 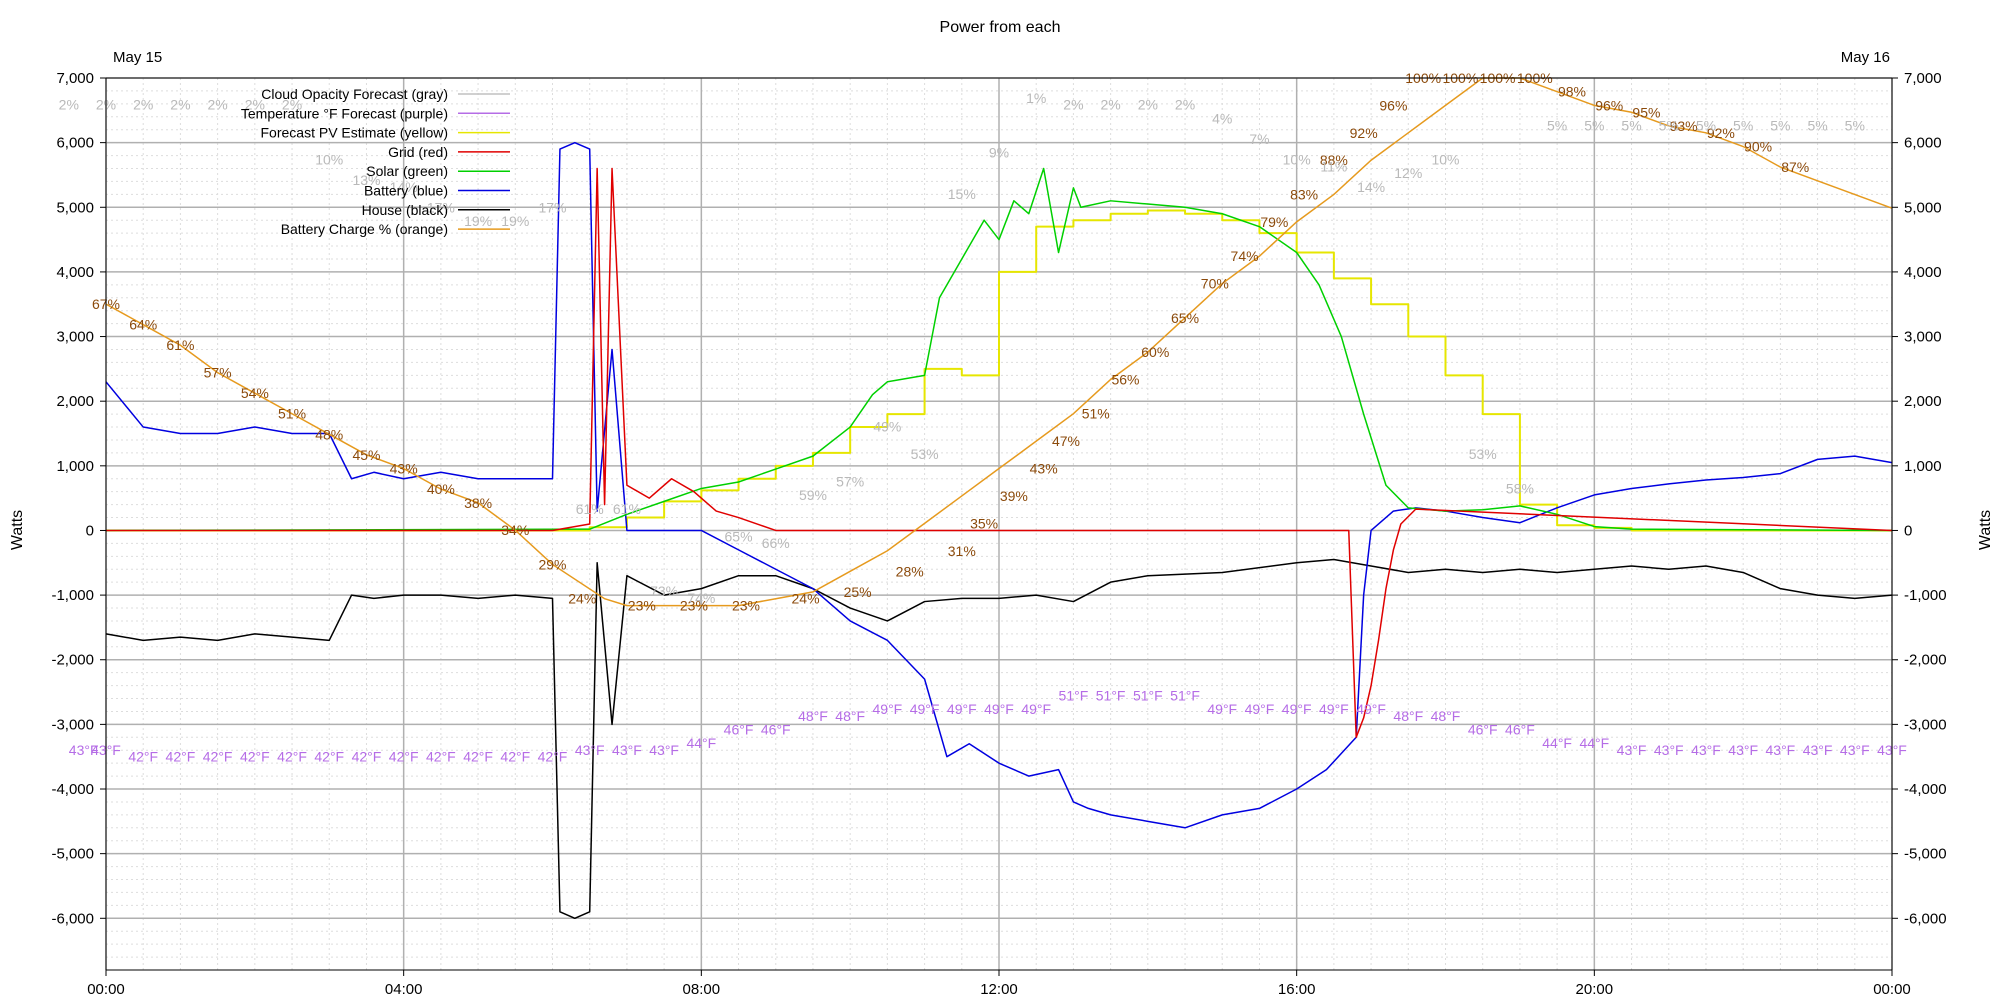 I want to click on battery-charge-label: 87%, so click(x=1795, y=167).